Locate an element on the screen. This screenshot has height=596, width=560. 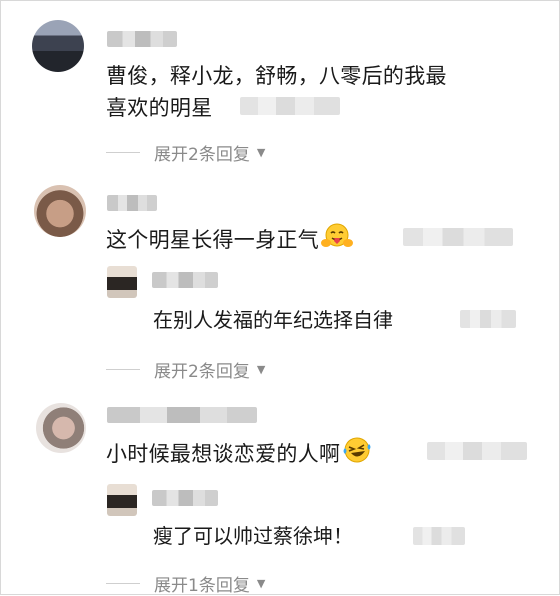
expand-replies-label: 展开1条回复 is located at coordinates (202, 586).